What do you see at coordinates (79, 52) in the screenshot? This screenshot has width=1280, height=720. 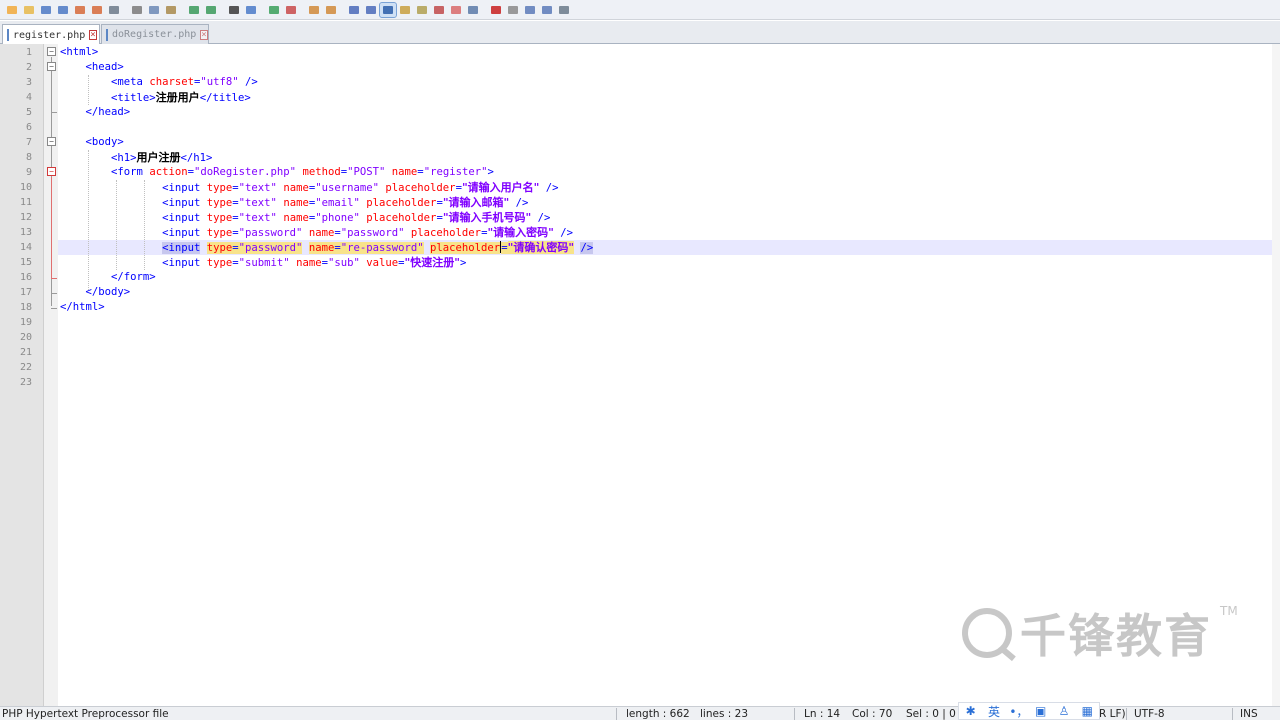 I see `code-line-1: <html>` at bounding box center [79, 52].